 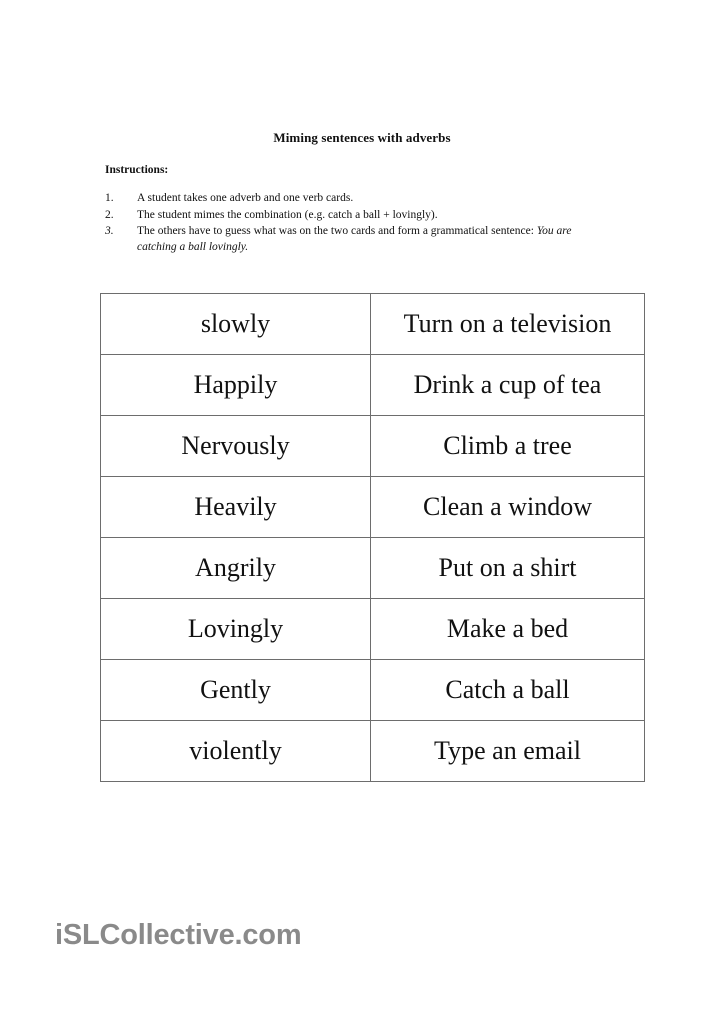 What do you see at coordinates (507, 324) in the screenshot?
I see `verb-card-cell: Turn on a television` at bounding box center [507, 324].